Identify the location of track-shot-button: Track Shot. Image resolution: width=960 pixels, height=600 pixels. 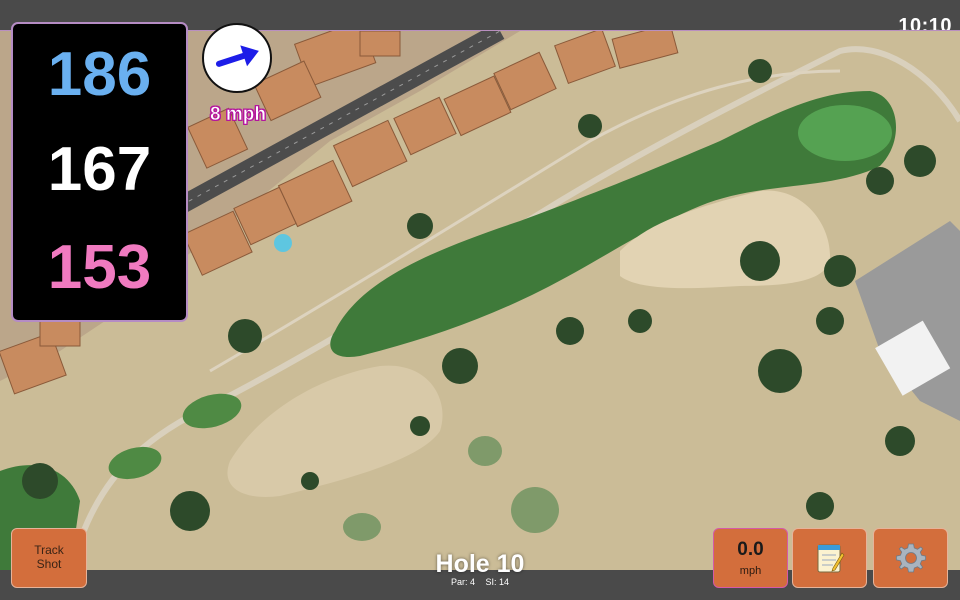
(49, 558).